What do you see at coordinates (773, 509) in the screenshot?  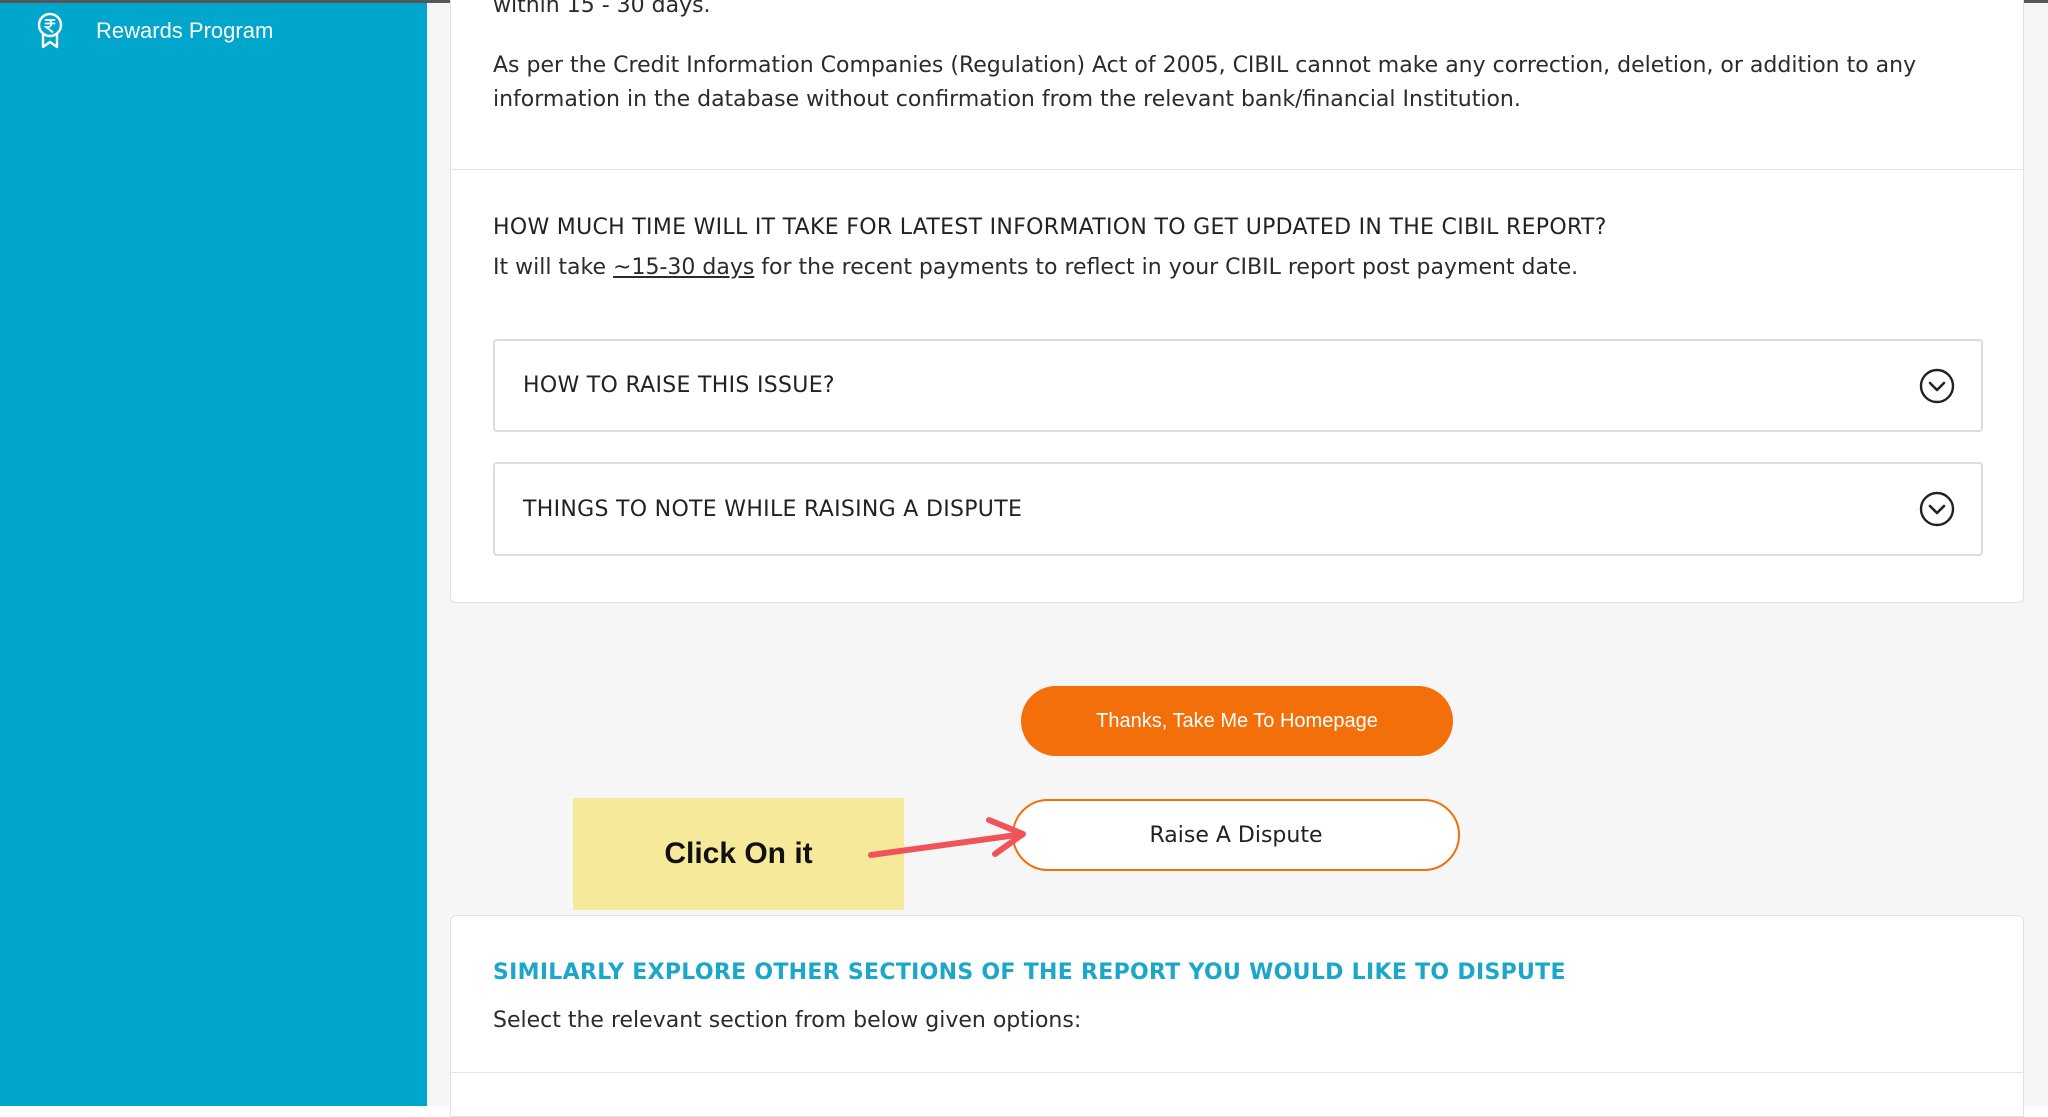 I see `accordion-label: THINGS TO NOTE WHILE RAISING A DISPUTE` at bounding box center [773, 509].